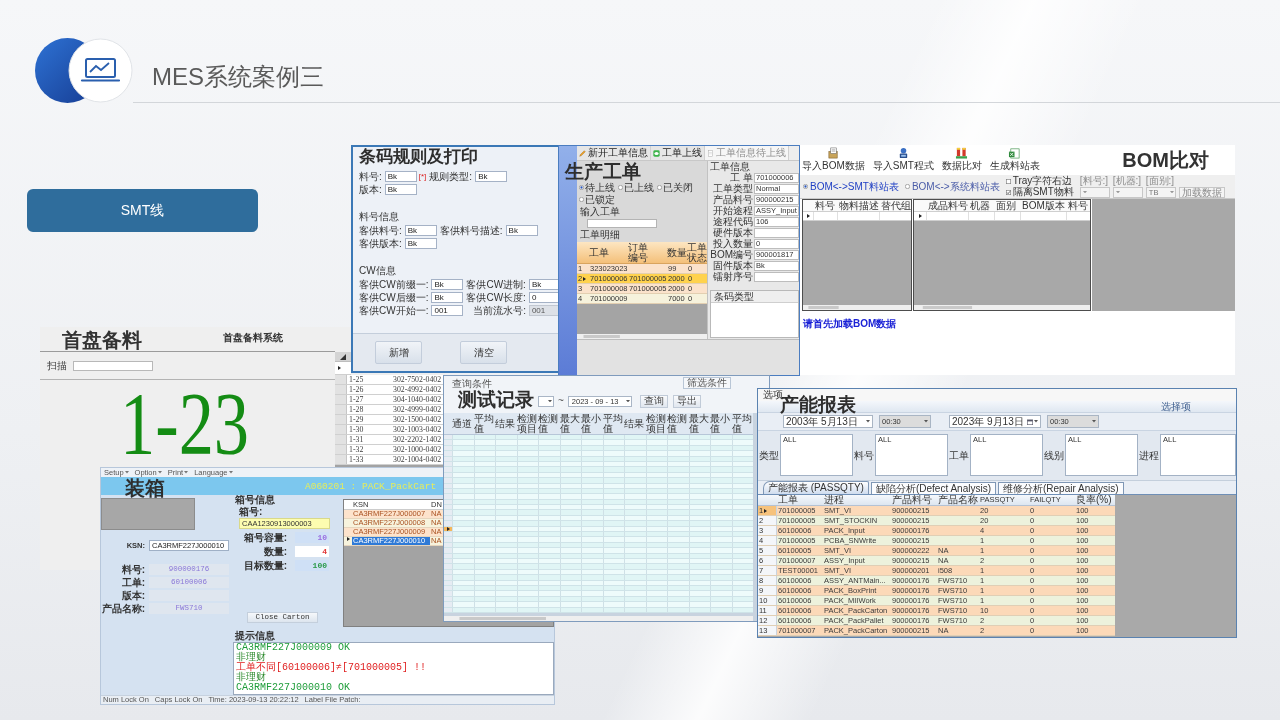 The width and height of the screenshot is (1280, 720). What do you see at coordinates (697, 252) in the screenshot?
I see `column-header: 工单状态` at bounding box center [697, 252].